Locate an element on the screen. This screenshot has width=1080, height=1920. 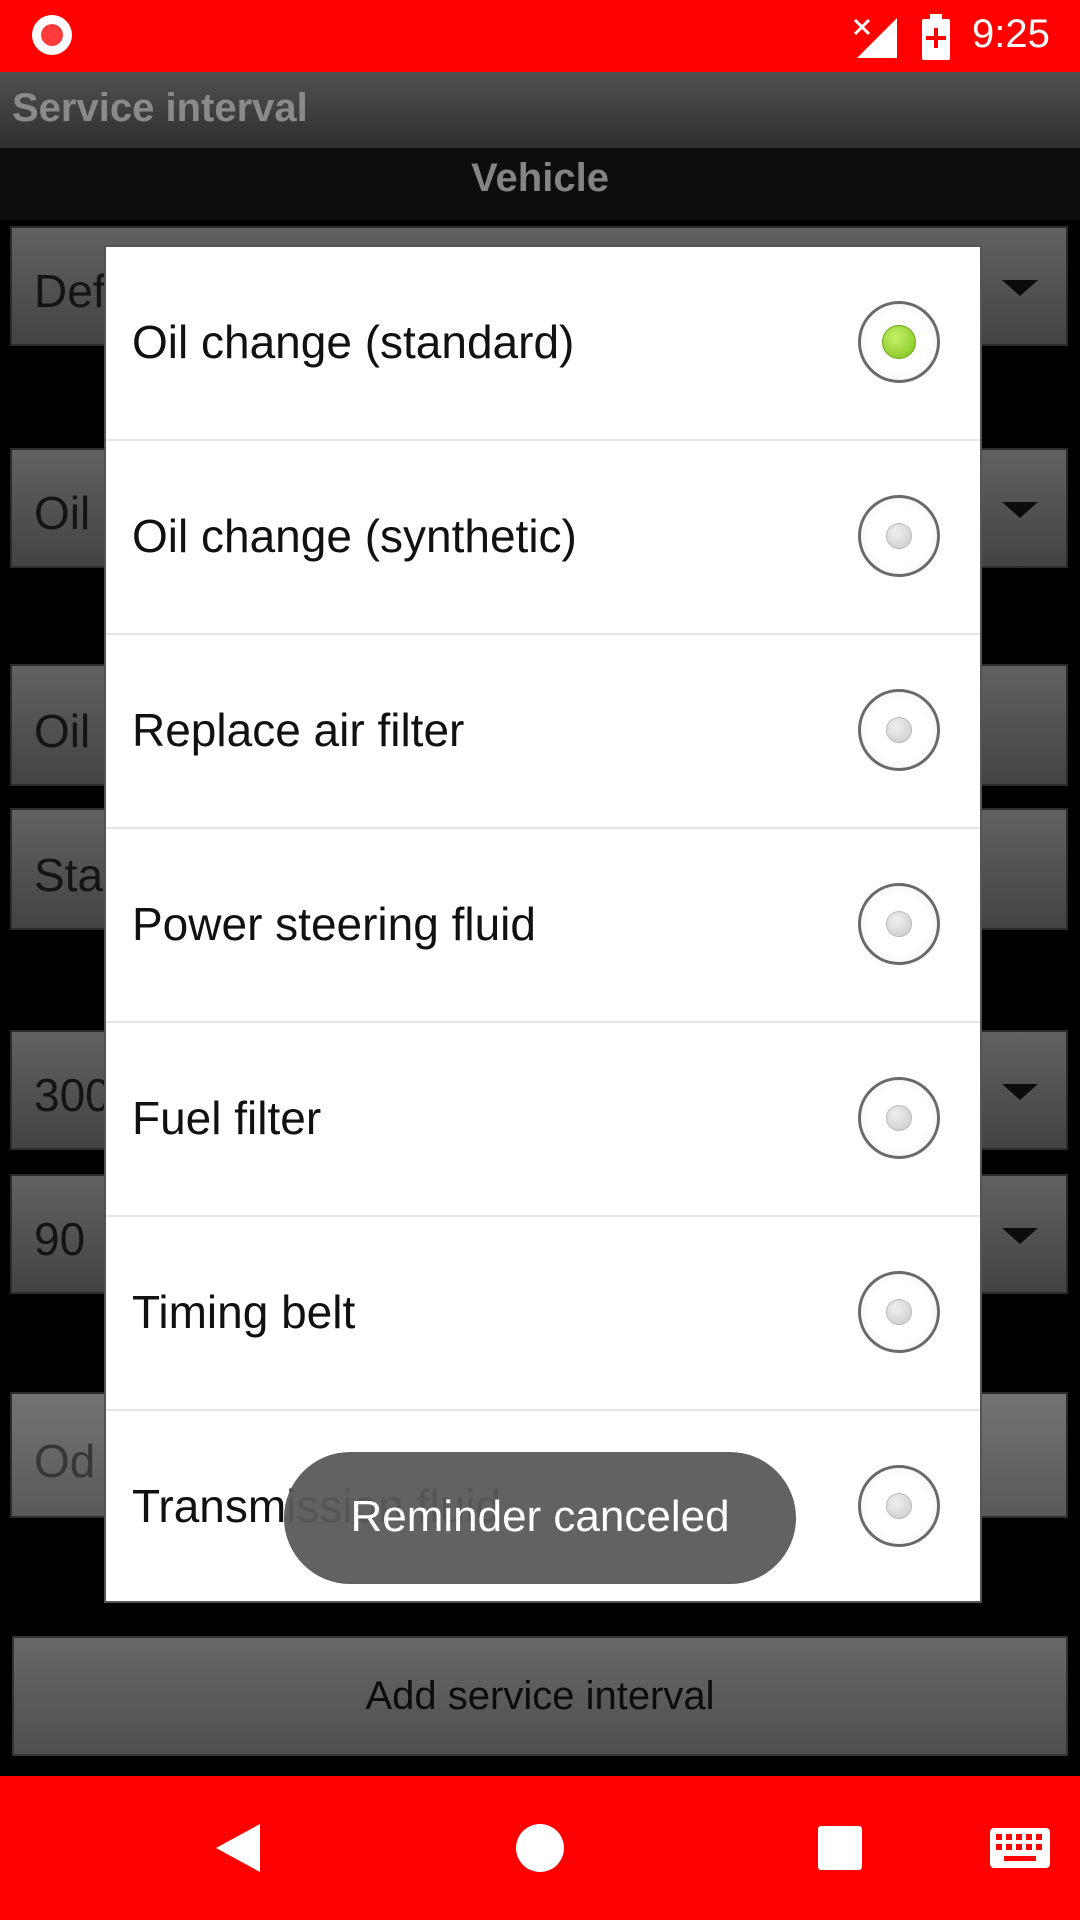
option-label: Oil change (synthetic) is located at coordinates (354, 536).